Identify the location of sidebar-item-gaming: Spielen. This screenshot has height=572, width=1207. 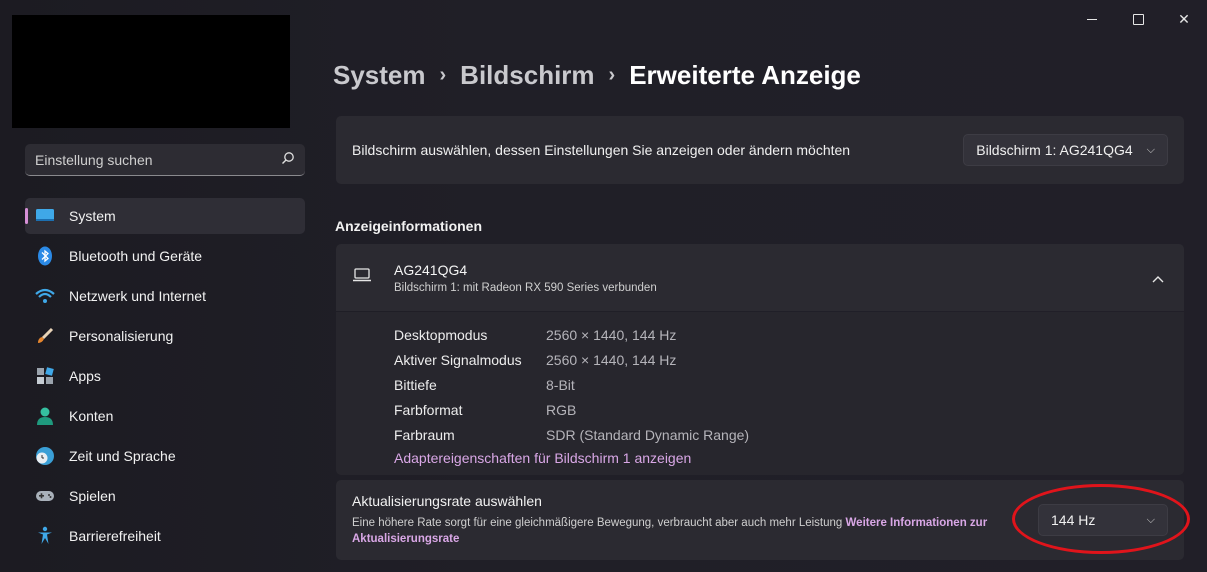
(165, 496).